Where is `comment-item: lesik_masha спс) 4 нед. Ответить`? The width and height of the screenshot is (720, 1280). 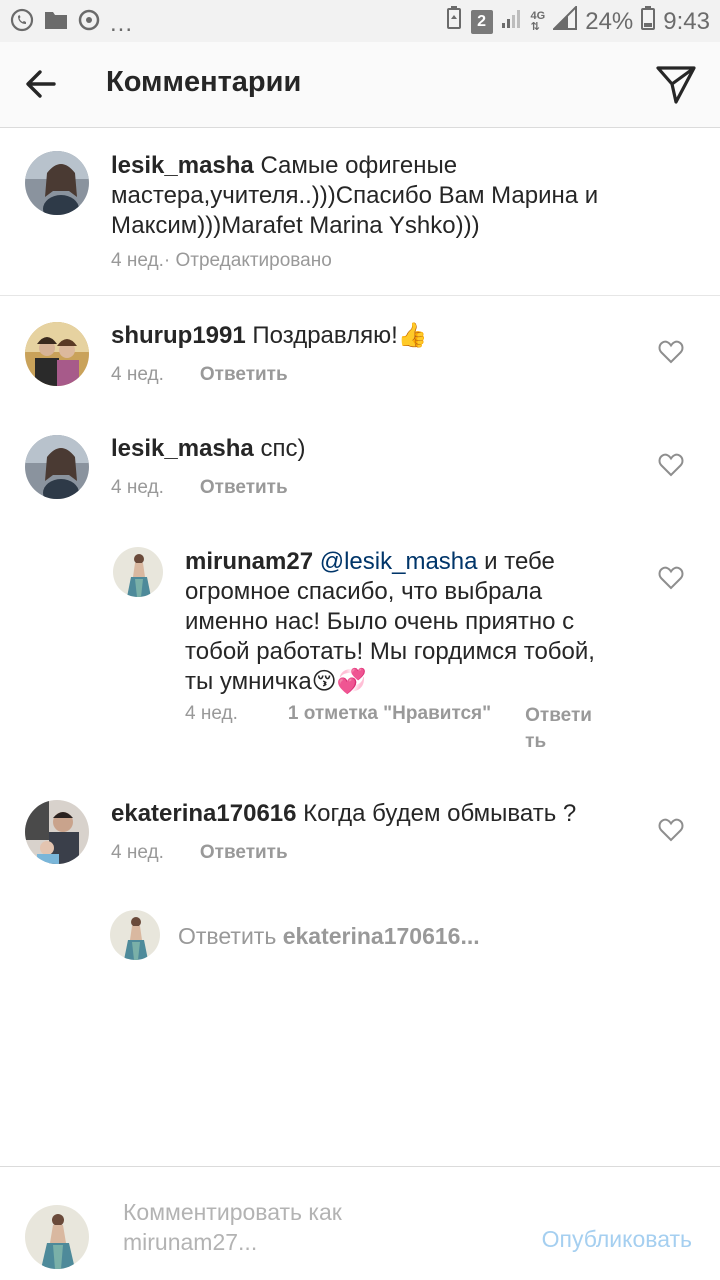 comment-item: lesik_masha спс) 4 нед. Ответить is located at coordinates (360, 465).